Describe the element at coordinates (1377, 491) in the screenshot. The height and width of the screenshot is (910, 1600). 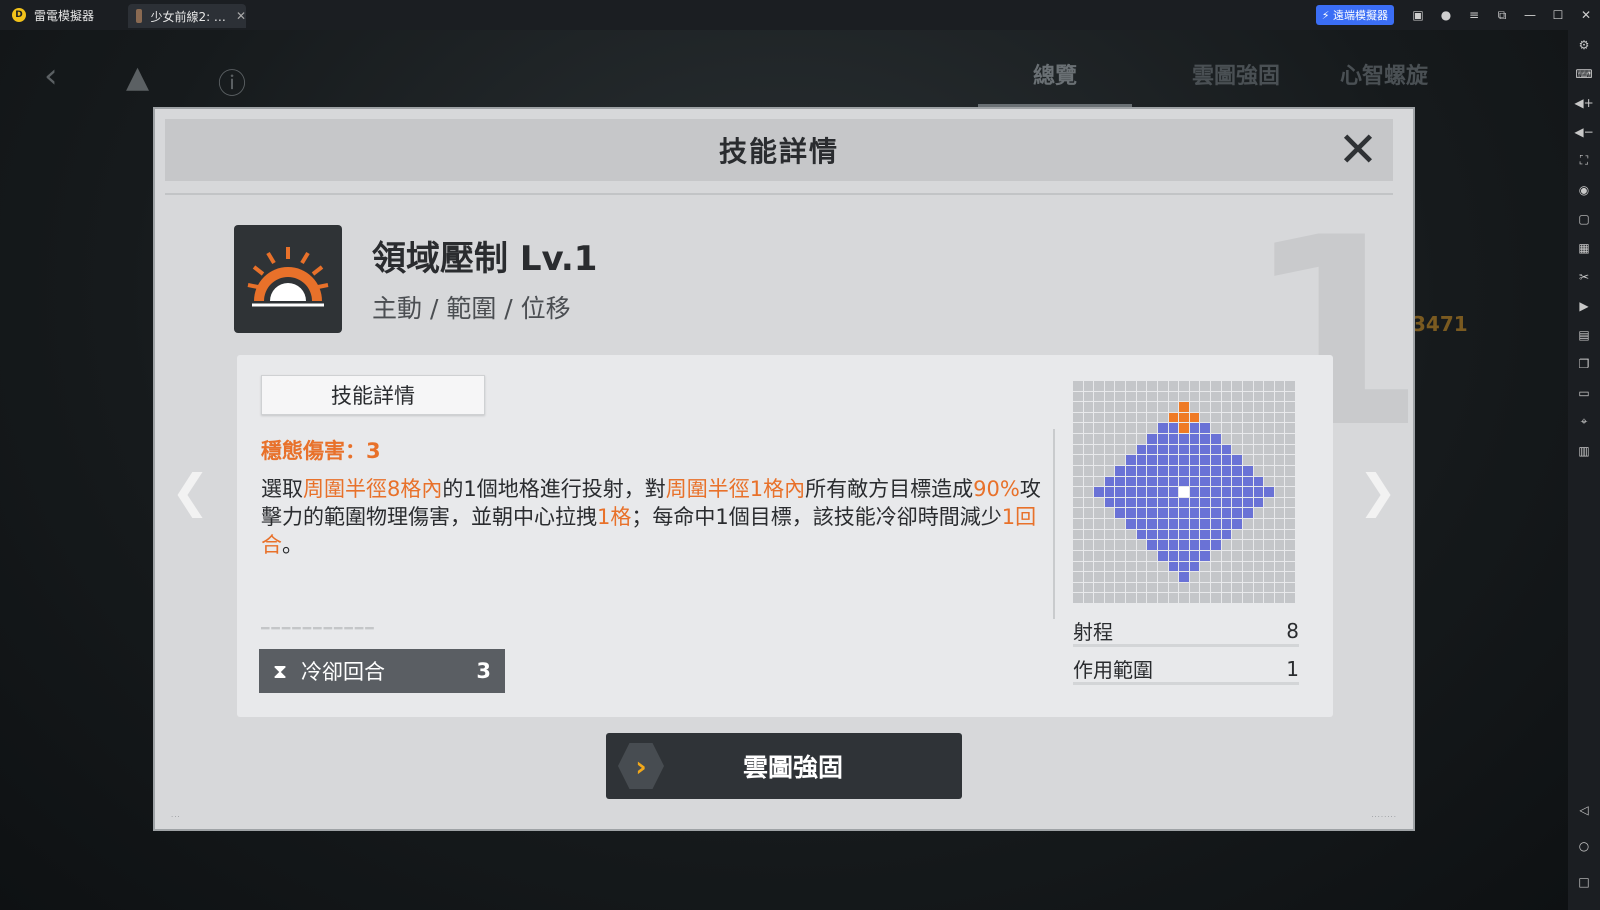
I see `next-skill-arrow-icon: ❯` at that location.